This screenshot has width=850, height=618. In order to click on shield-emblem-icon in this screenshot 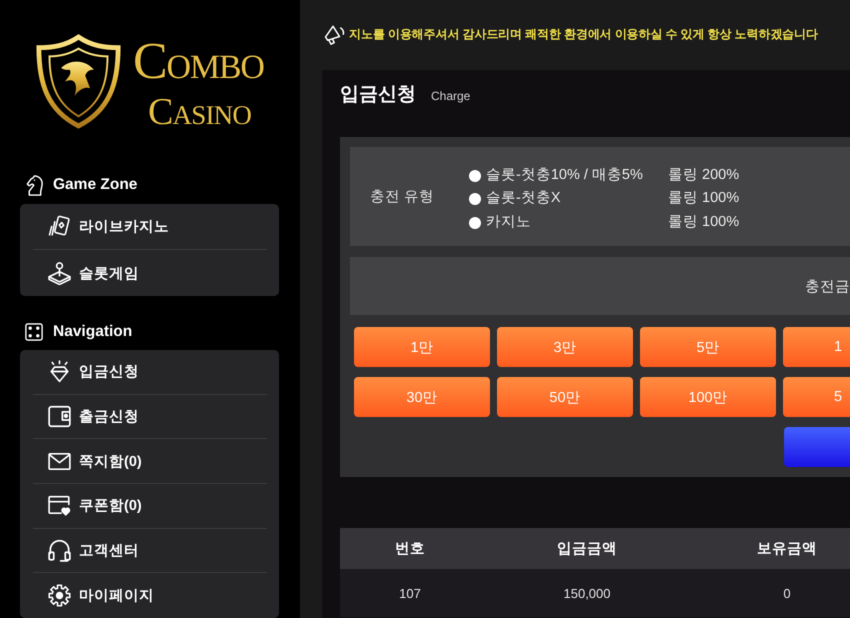, I will do `click(78, 81)`.